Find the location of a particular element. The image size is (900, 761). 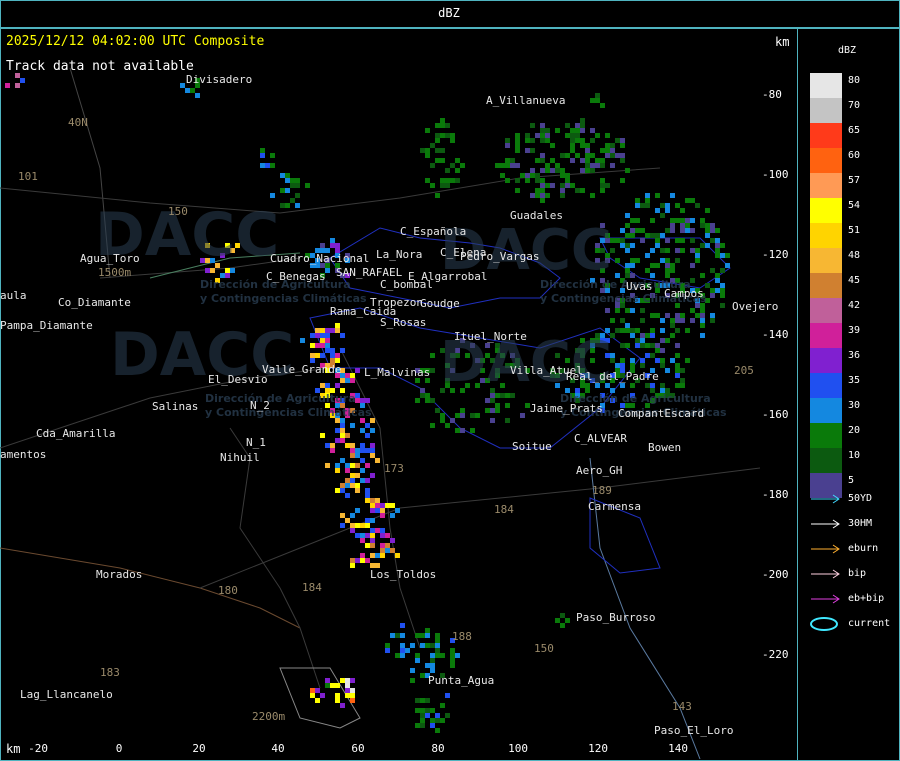

x-tick-label: 120 is located at coordinates (598, 748).